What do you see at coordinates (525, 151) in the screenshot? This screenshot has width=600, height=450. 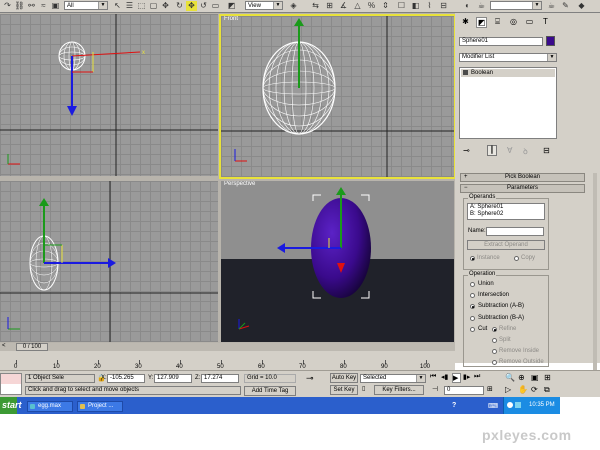 I see `remove-modifier-icon: ꝺ` at bounding box center [525, 151].